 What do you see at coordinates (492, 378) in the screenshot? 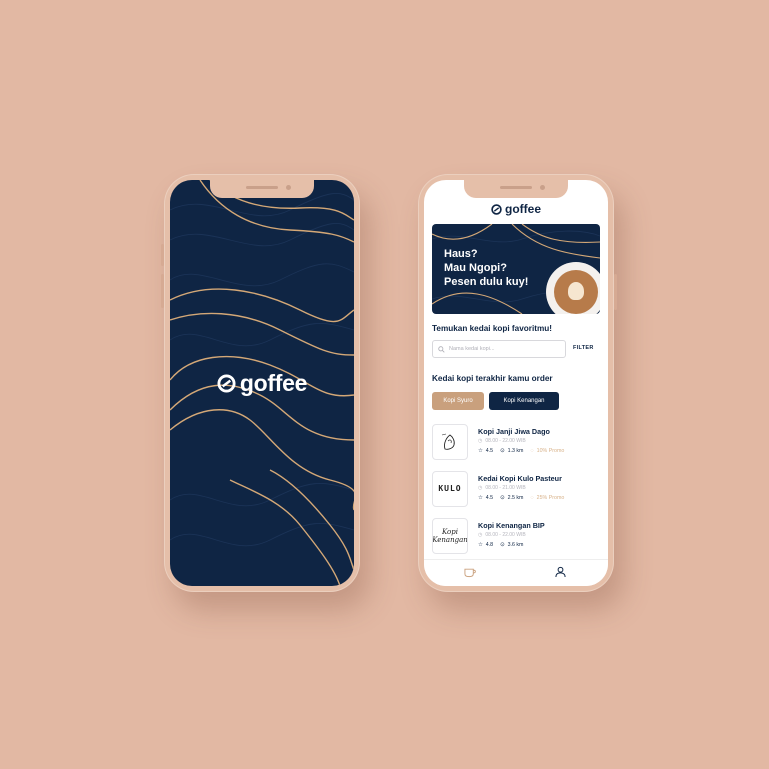
I see `recent-section-title: Kedai kopi terakhir kamu order` at bounding box center [492, 378].